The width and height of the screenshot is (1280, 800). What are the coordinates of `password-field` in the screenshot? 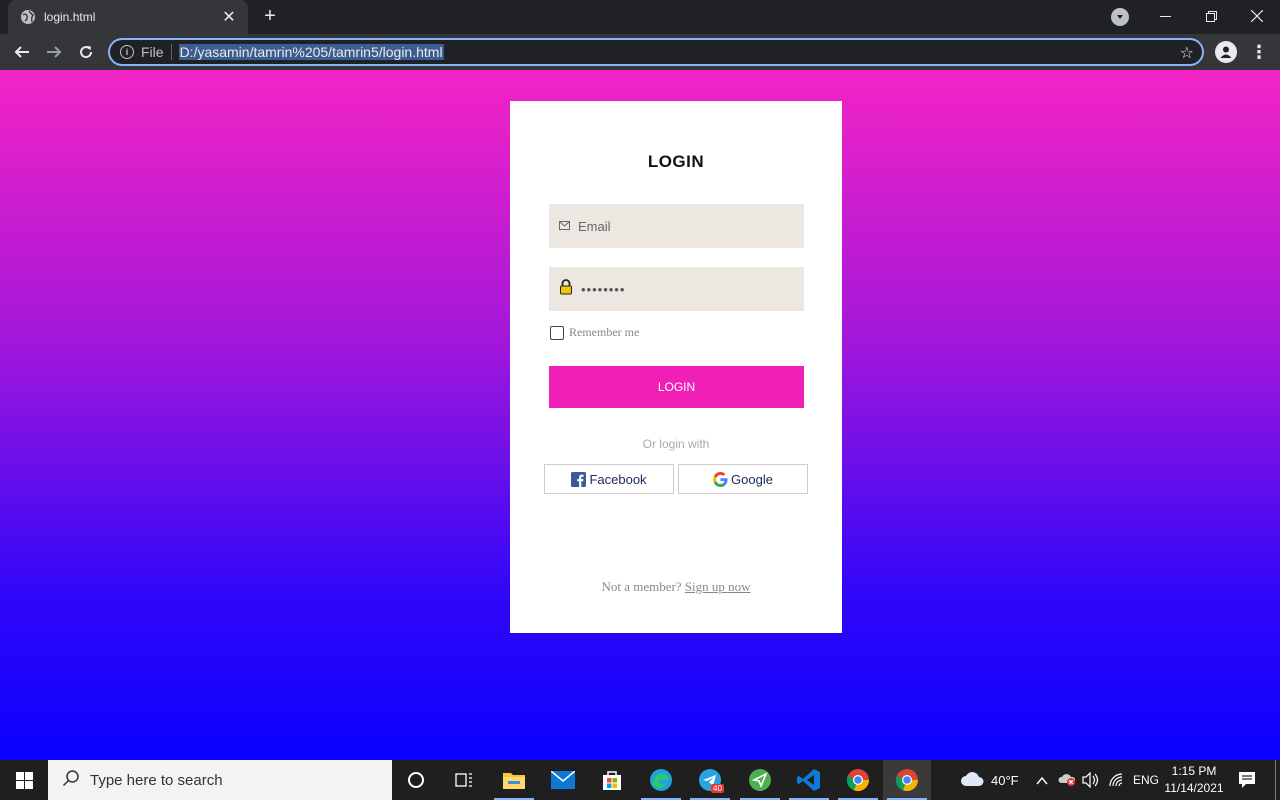 It's located at (676, 289).